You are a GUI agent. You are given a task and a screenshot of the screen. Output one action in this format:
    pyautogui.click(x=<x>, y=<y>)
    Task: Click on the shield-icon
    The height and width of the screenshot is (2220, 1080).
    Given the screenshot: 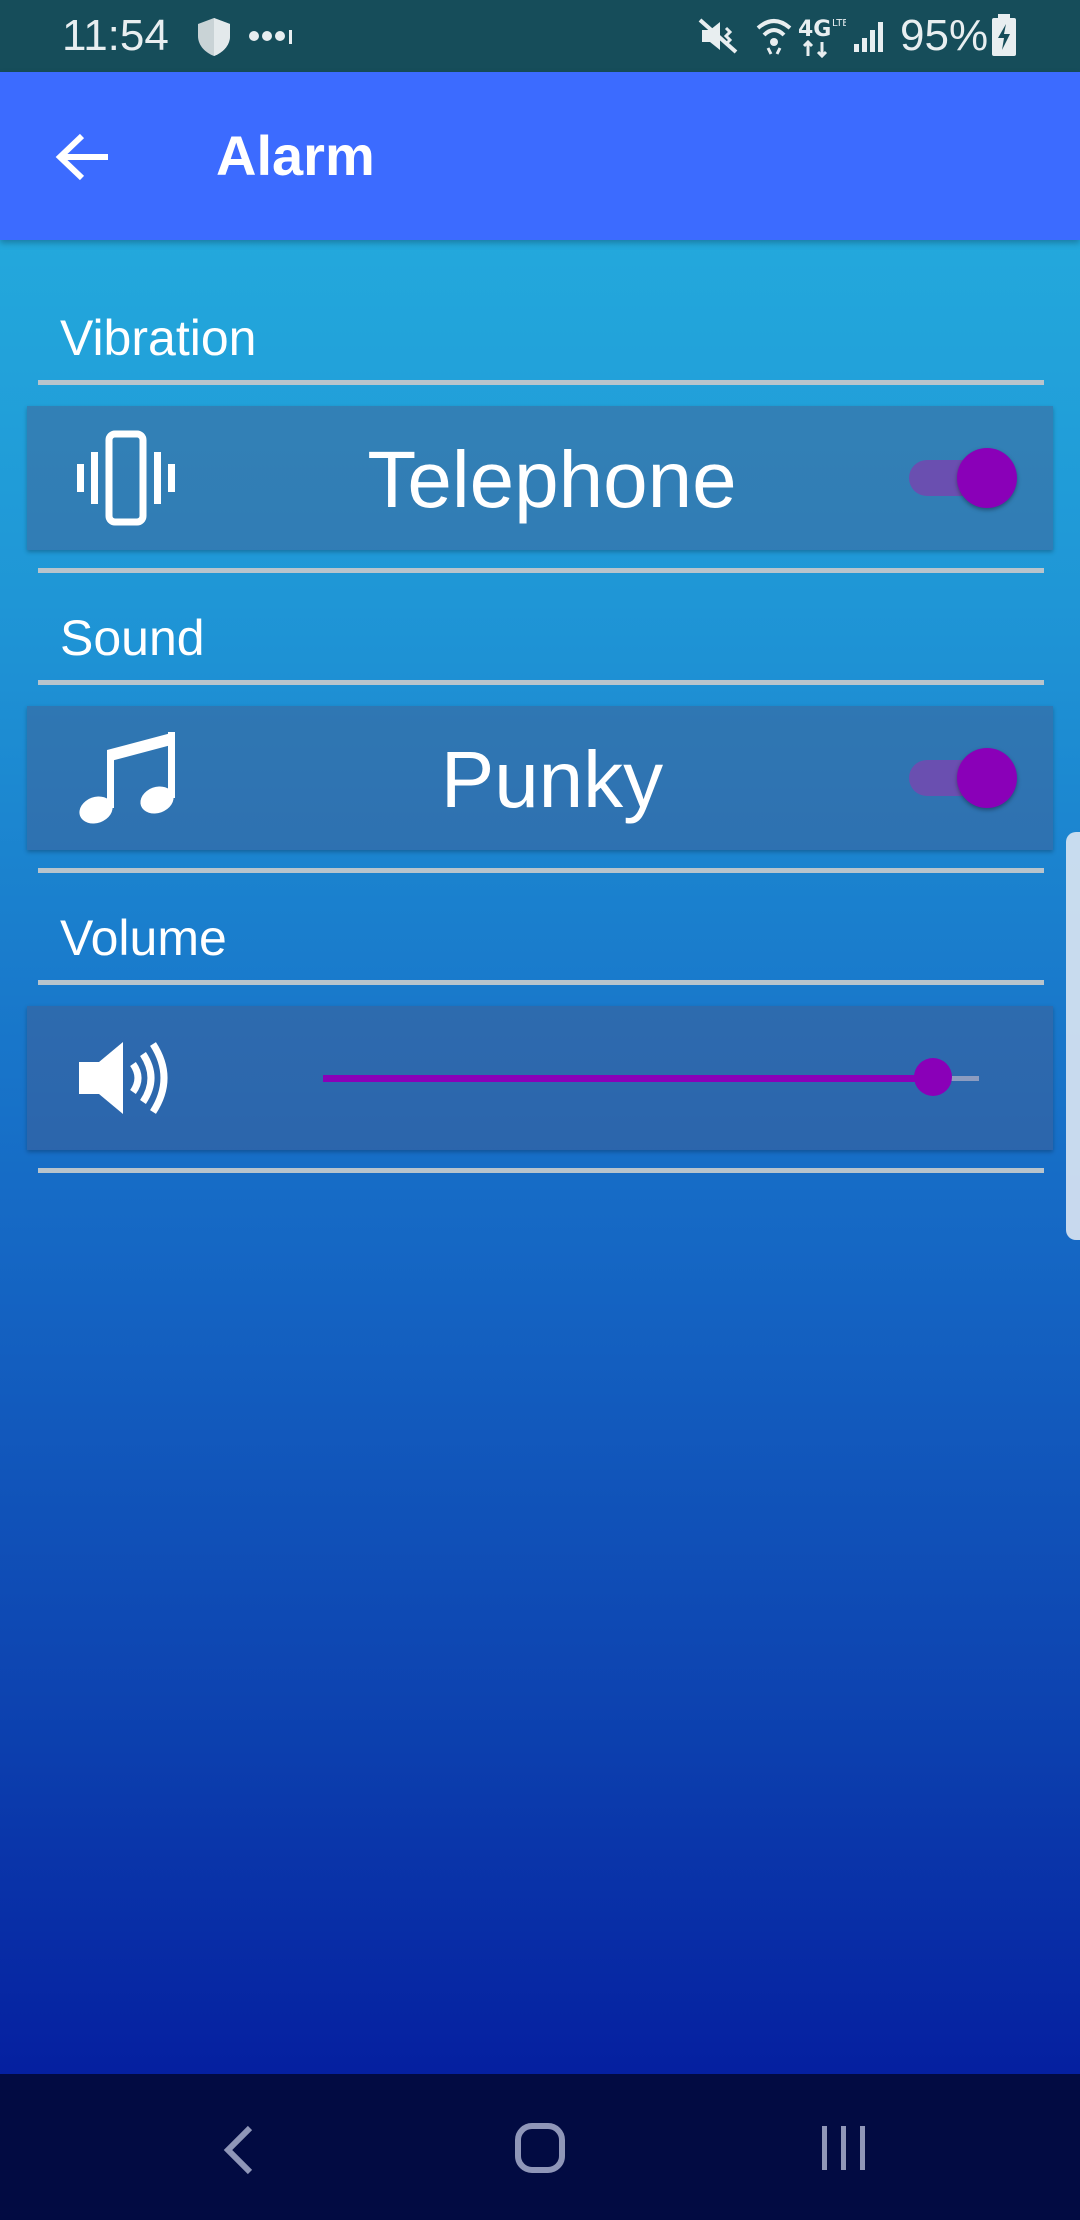 What is the action you would take?
    pyautogui.click(x=214, y=37)
    